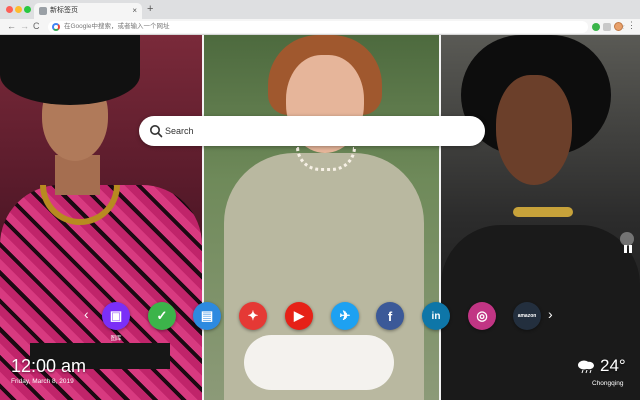 Image resolution: width=640 pixels, height=400 pixels. What do you see at coordinates (618, 26) in the screenshot?
I see `profile-avatar-icon` at bounding box center [618, 26].